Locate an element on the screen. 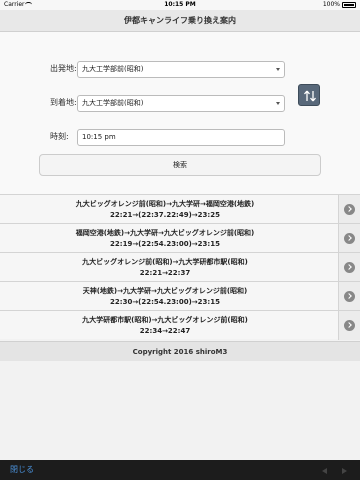 Image resolution: width=360 pixels, height=480 pixels. battery-percentage: 100% is located at coordinates (331, 4).